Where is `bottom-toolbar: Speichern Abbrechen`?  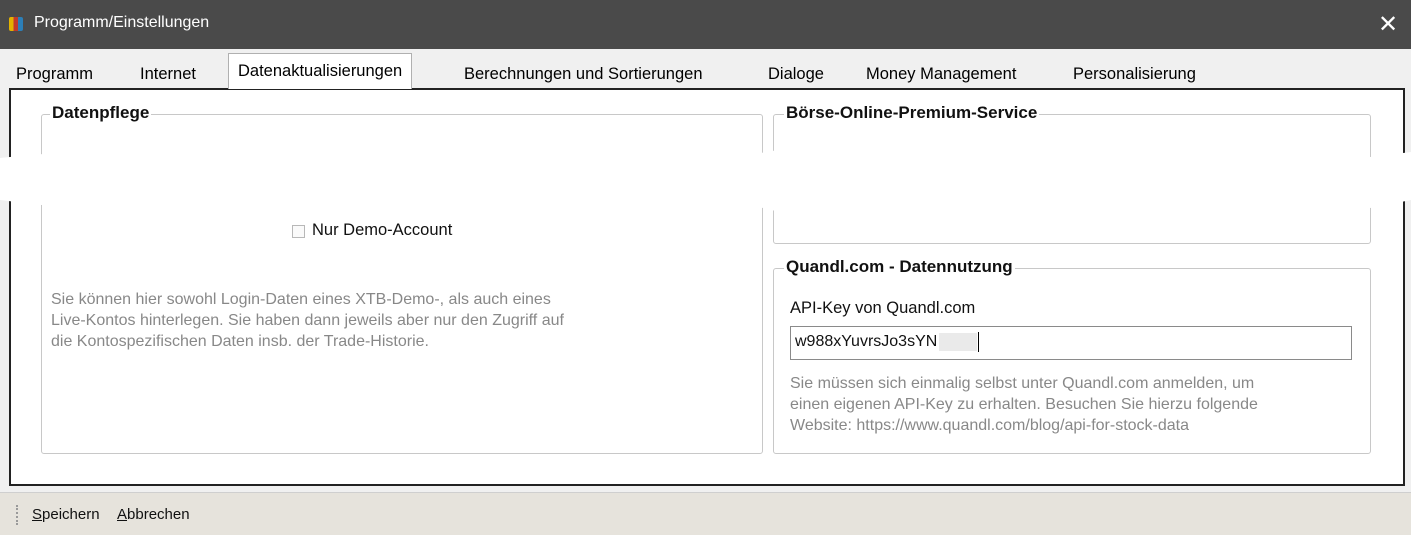 bottom-toolbar: Speichern Abbrechen is located at coordinates (705, 513).